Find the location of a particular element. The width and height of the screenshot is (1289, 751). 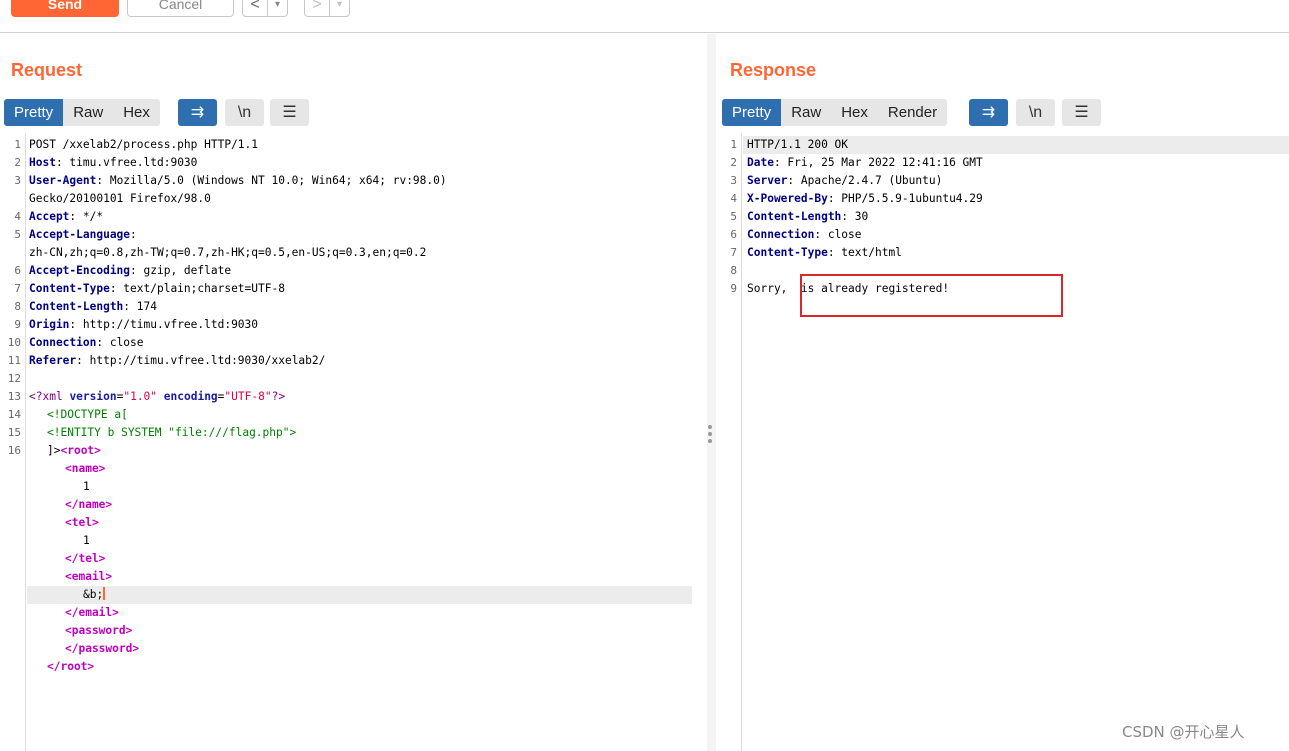

back-arrow-icon: < is located at coordinates (255, 8).